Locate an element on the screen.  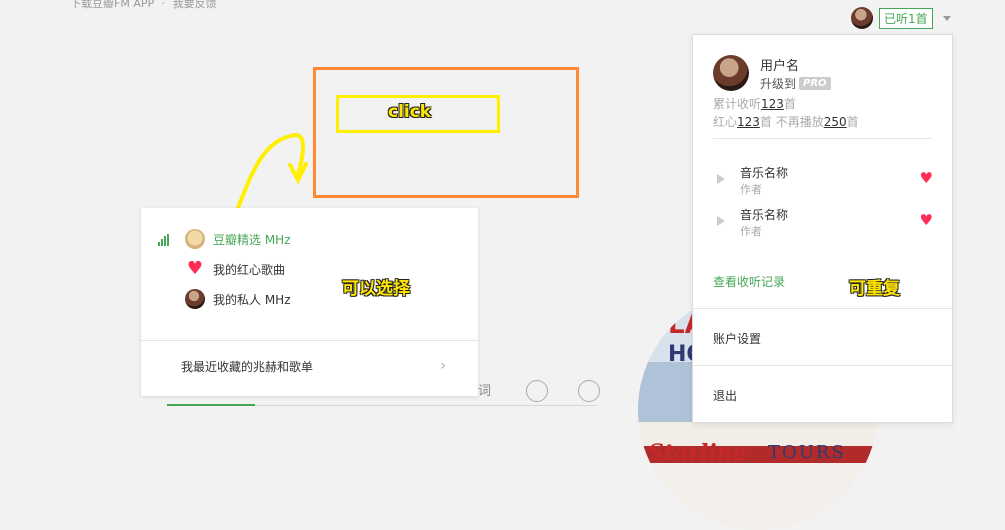
channel-item-personal: 我的私人 MHz is located at coordinates (238, 299).